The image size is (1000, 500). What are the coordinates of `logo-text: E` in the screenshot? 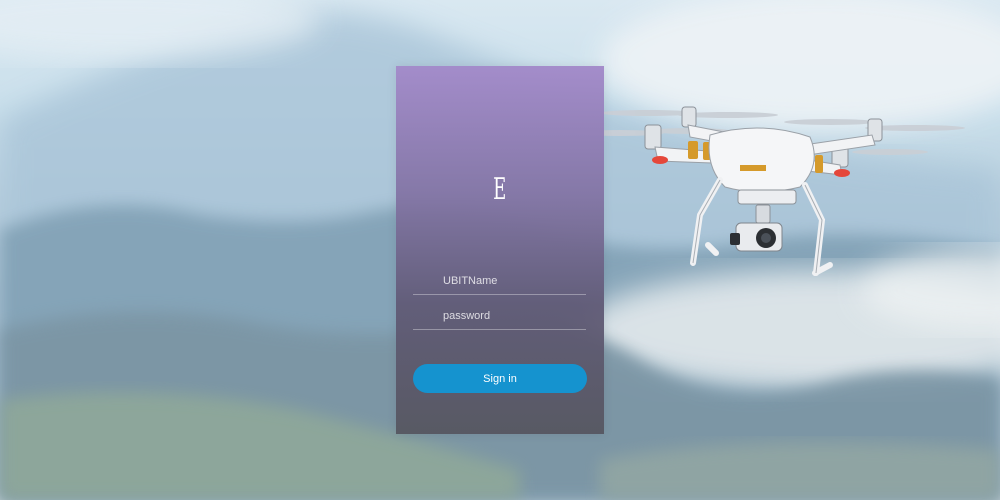 It's located at (500, 189).